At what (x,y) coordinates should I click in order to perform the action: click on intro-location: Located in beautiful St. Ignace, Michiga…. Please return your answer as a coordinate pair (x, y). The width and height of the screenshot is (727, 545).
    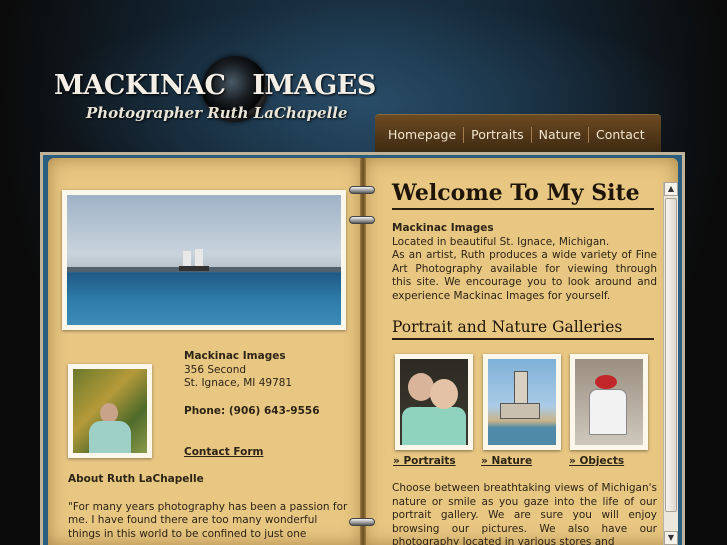
    Looking at the image, I should click on (501, 241).